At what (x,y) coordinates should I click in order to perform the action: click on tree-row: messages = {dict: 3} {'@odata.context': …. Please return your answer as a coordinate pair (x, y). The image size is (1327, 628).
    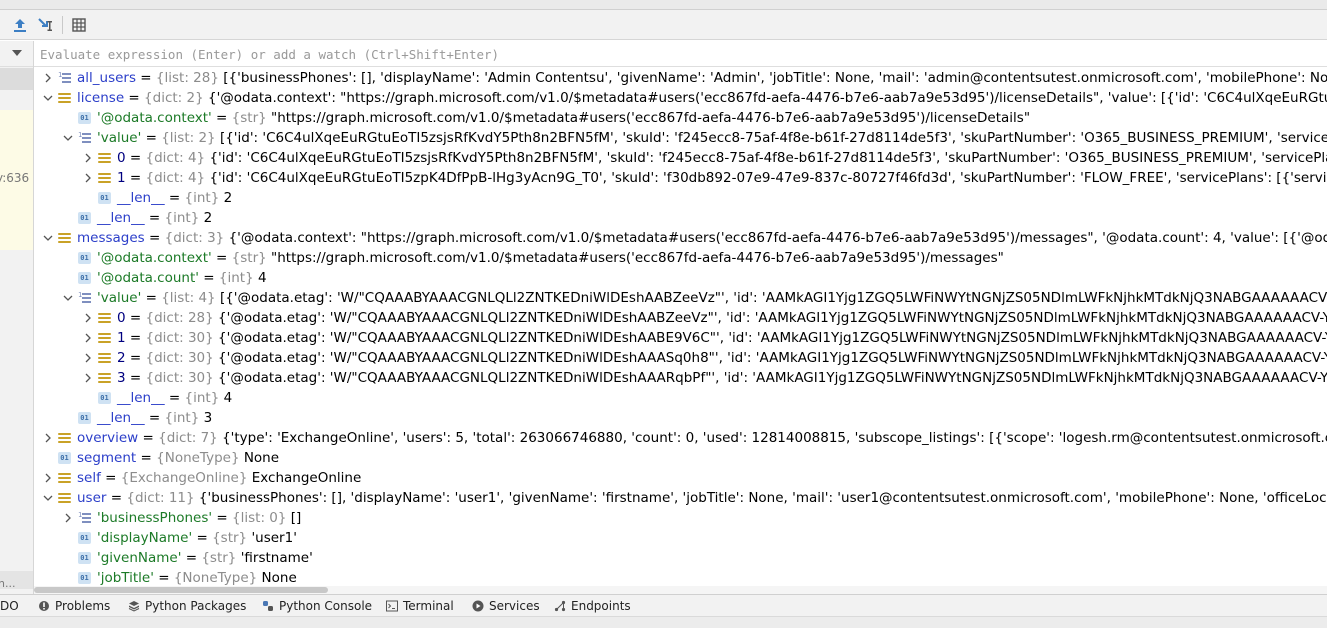
    Looking at the image, I should click on (680, 238).